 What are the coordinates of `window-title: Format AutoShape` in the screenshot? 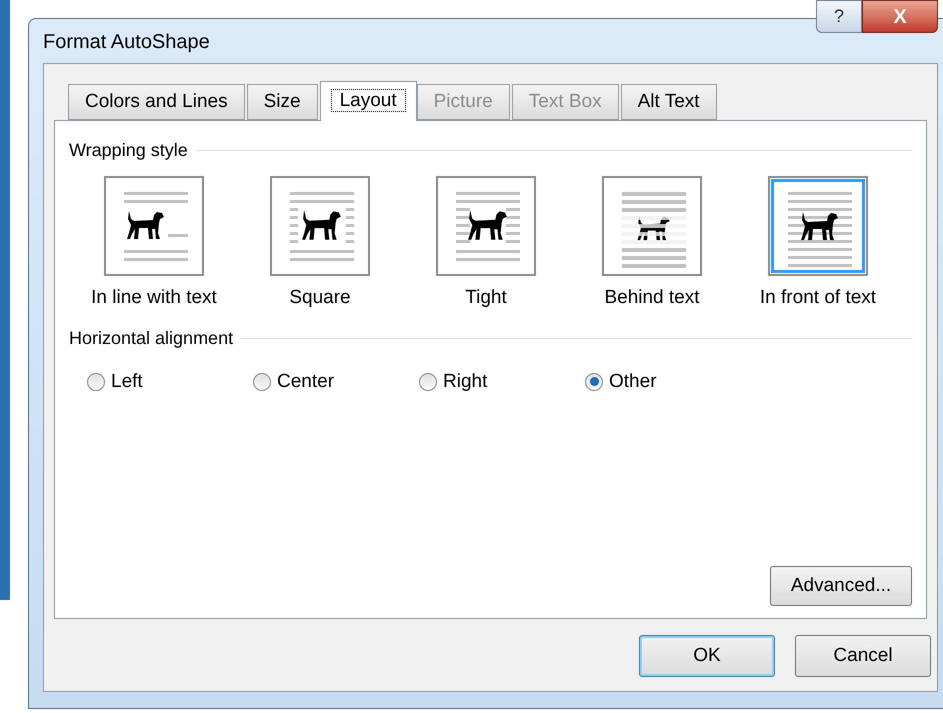 It's located at (126, 42).